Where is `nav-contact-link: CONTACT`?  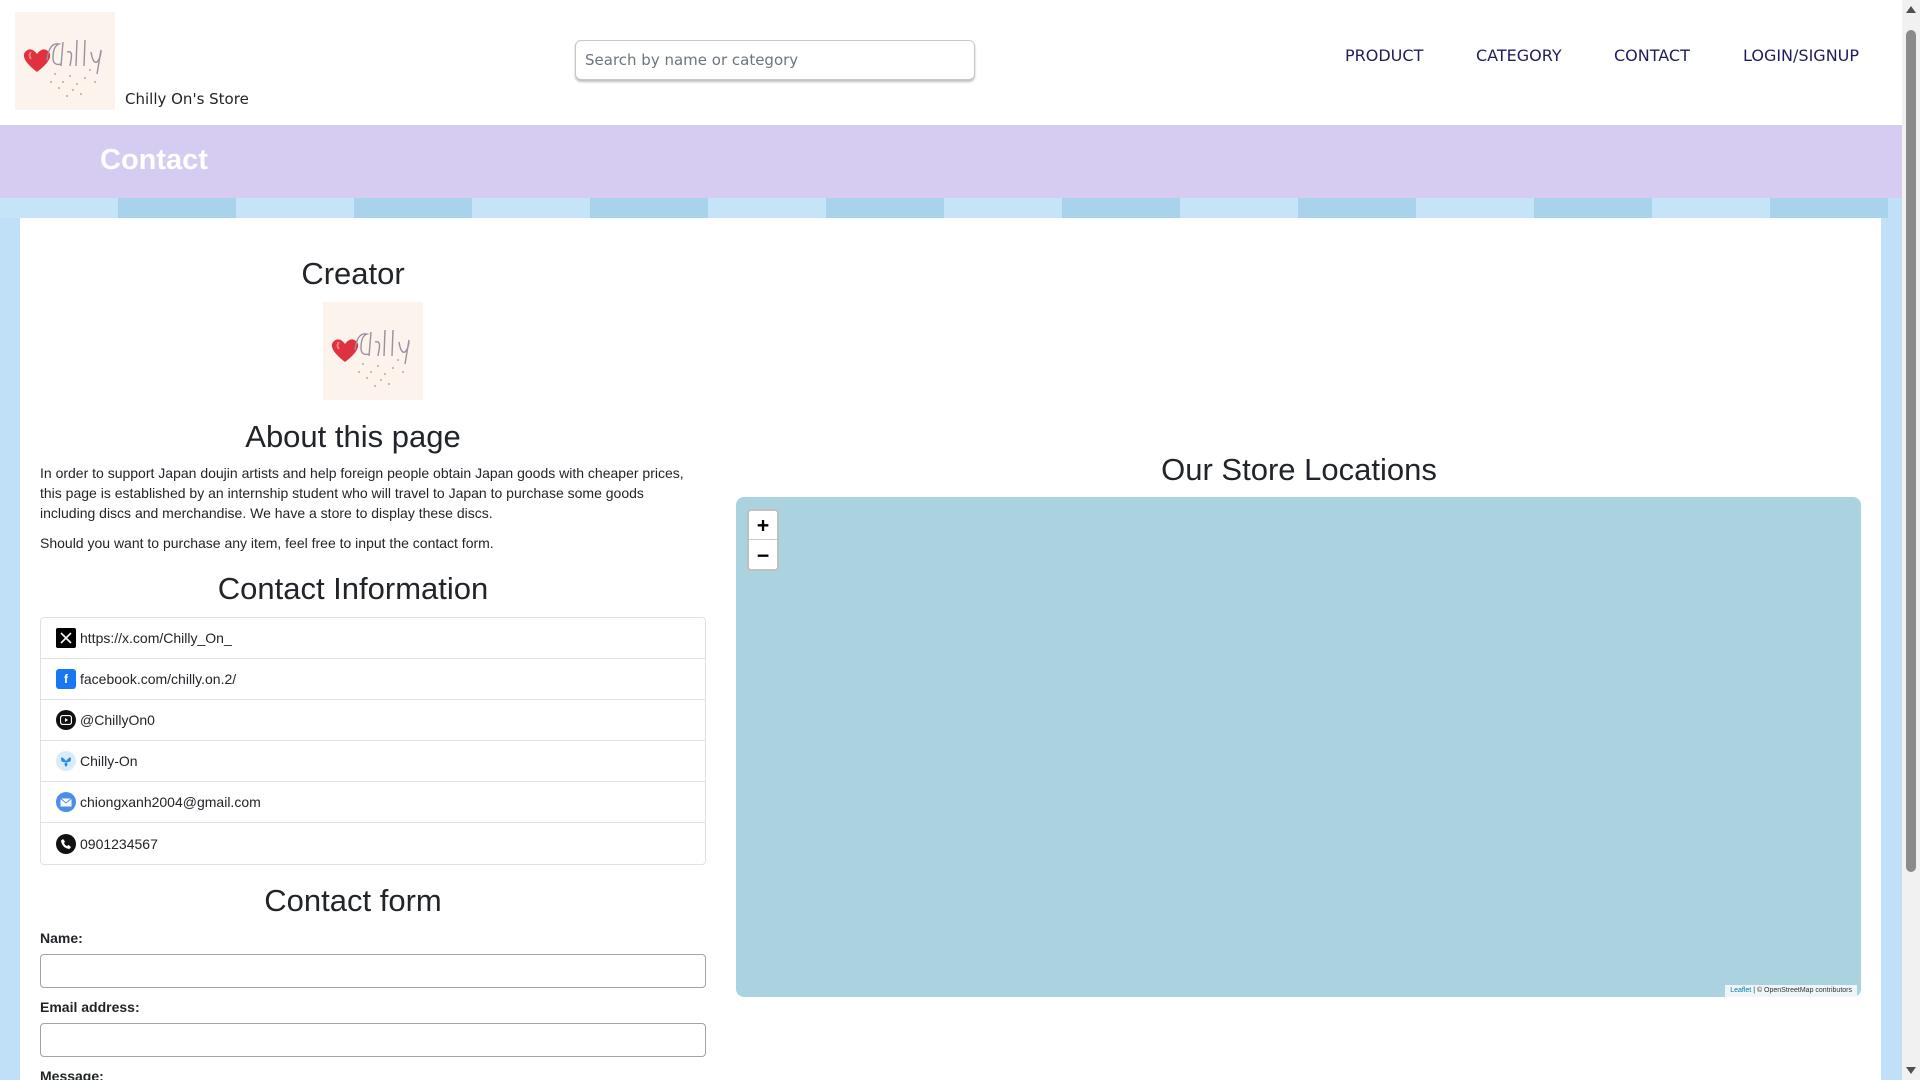
nav-contact-link: CONTACT is located at coordinates (1652, 55).